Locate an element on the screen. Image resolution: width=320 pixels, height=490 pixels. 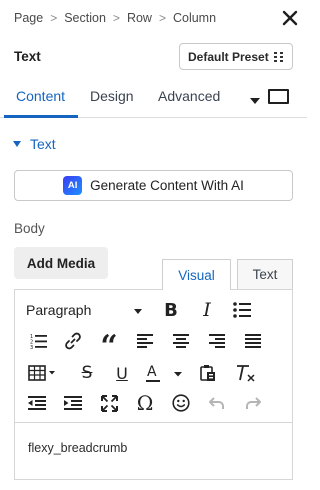
breadcrumb-row: Row is located at coordinates (139, 18).